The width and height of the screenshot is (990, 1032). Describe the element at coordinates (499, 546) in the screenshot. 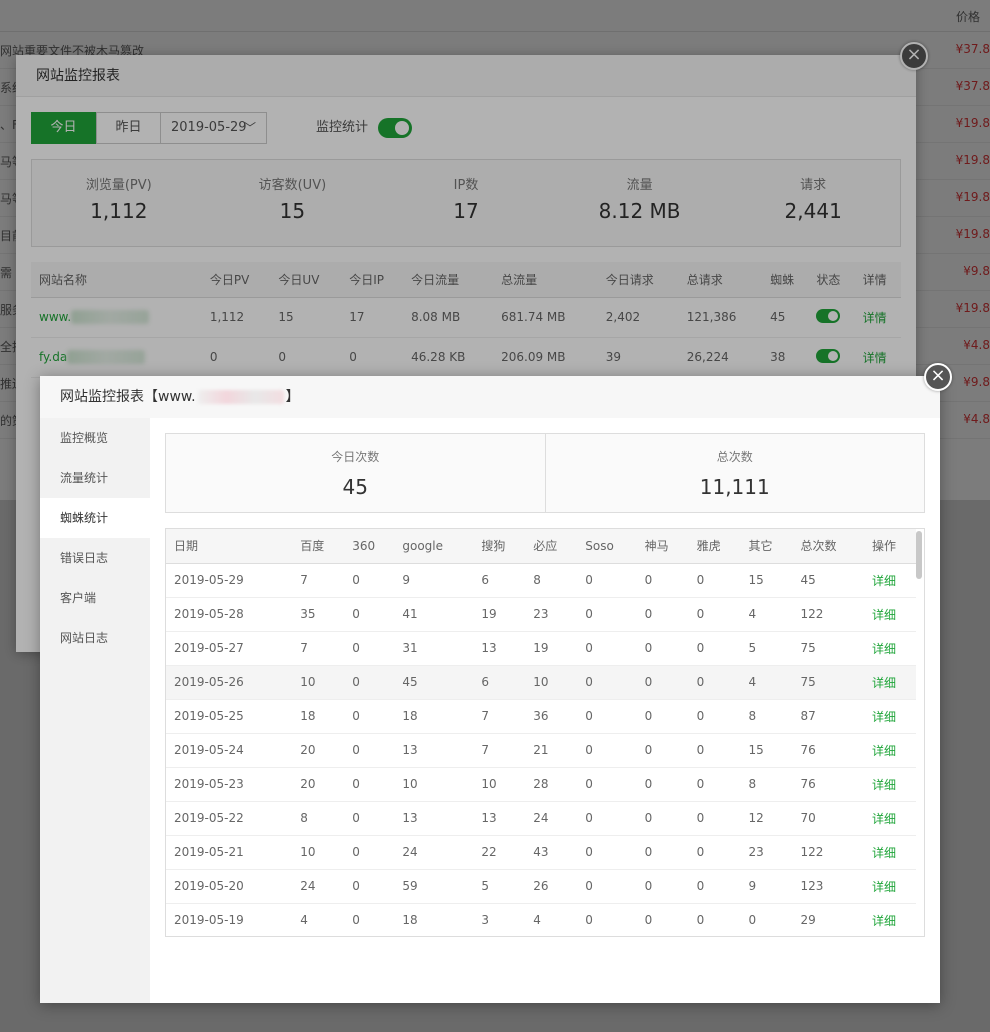

I see `column-header: 搜狗` at that location.